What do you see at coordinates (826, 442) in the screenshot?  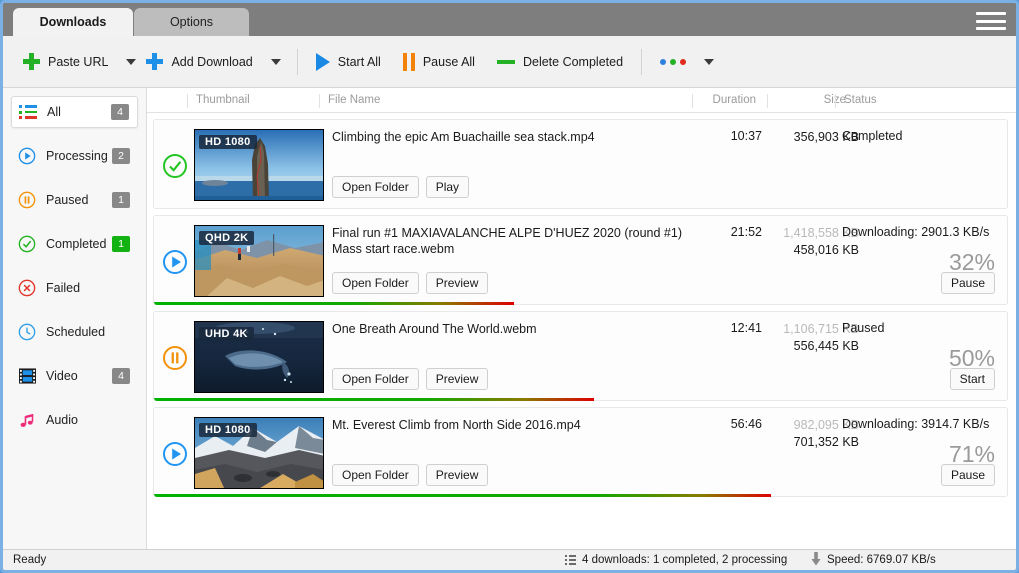 I see `size-downloaded: 701,352 KB` at bounding box center [826, 442].